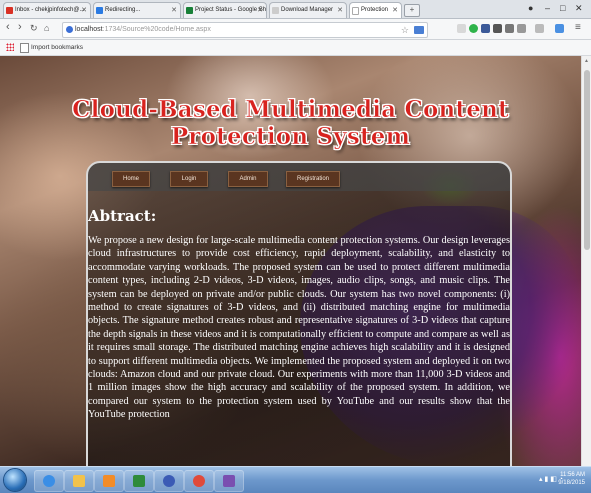  What do you see at coordinates (562, 8) in the screenshot?
I see `maximize-button: □` at bounding box center [562, 8].